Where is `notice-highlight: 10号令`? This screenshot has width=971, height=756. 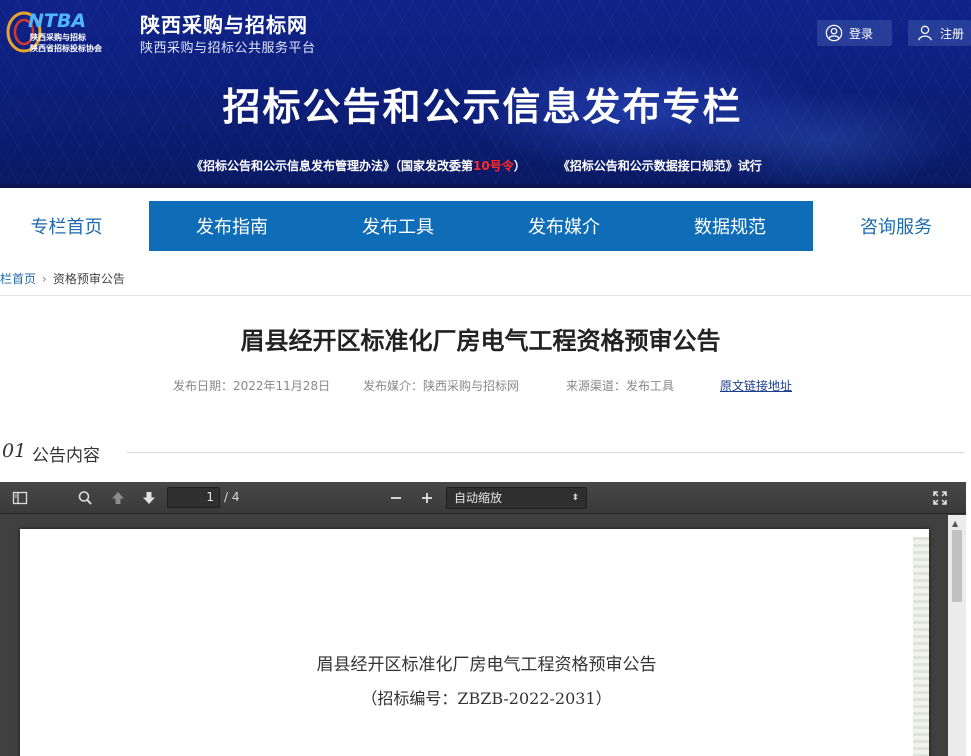
notice-highlight: 10号令 is located at coordinates (493, 166).